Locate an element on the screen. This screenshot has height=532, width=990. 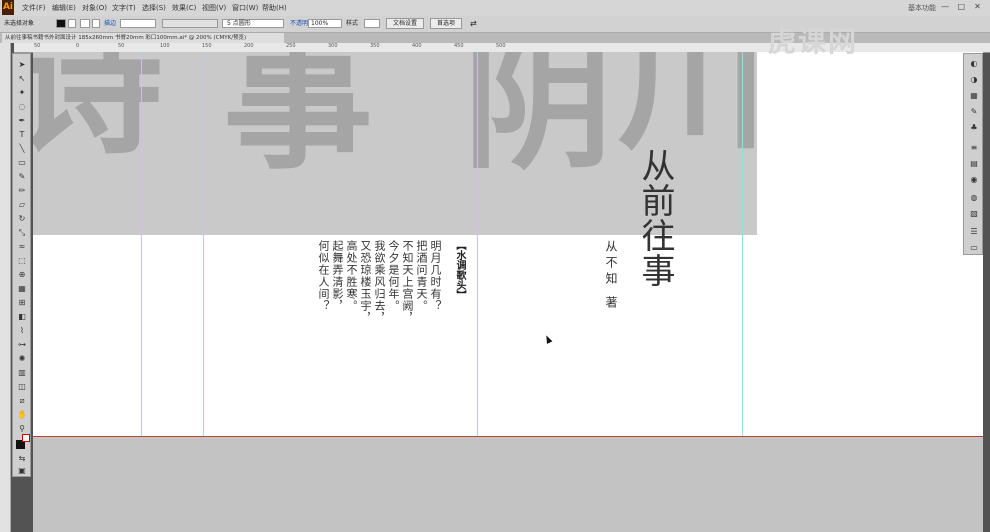
hand-tool-icon: ✋ is located at coordinates (22, 415).